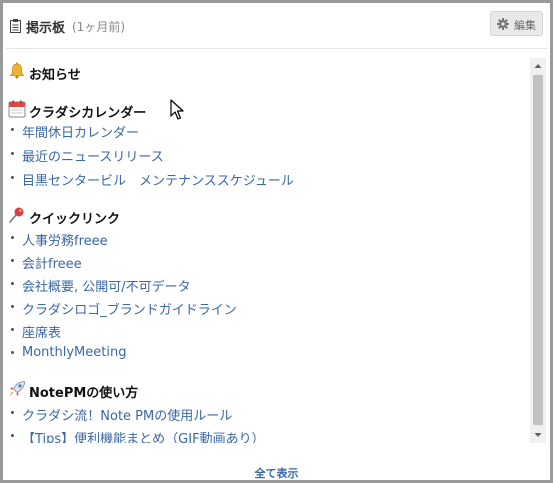 The width and height of the screenshot is (553, 483). What do you see at coordinates (538, 66) in the screenshot?
I see `scroll-up-arrow-icon` at bounding box center [538, 66].